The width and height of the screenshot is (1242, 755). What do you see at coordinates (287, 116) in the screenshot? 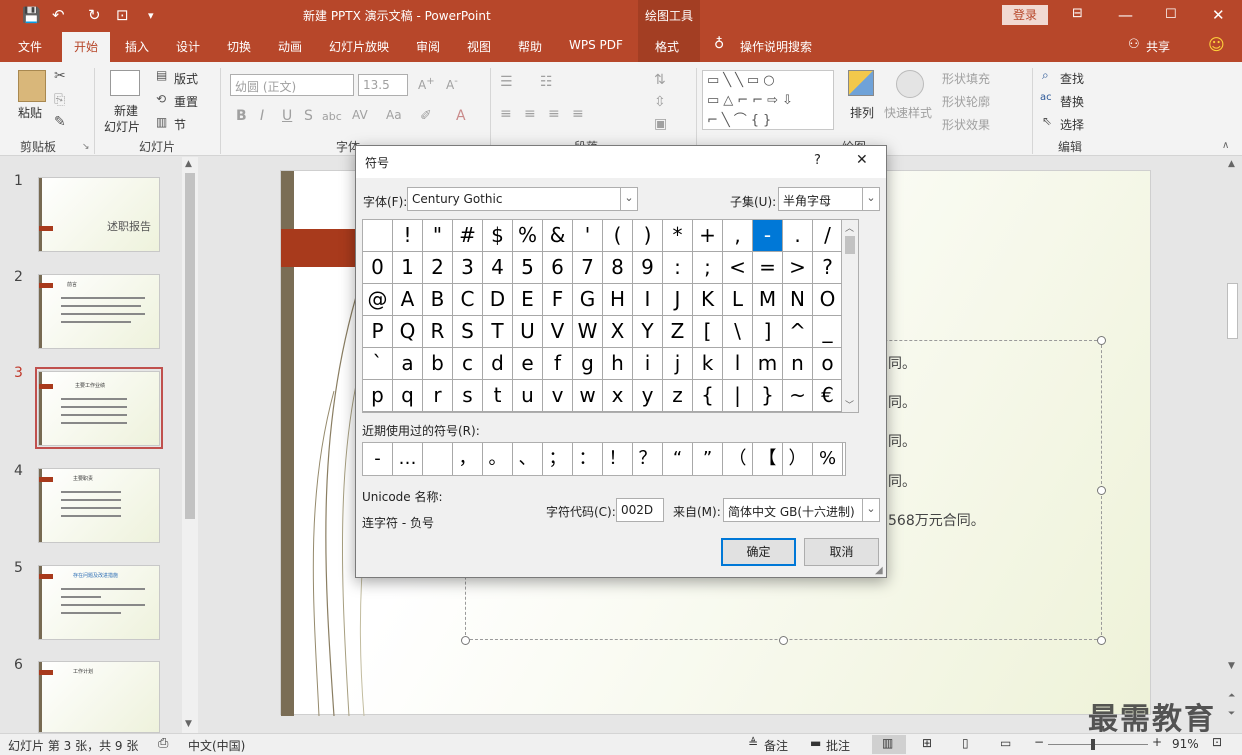
I see `underline-icon: U` at bounding box center [287, 116].